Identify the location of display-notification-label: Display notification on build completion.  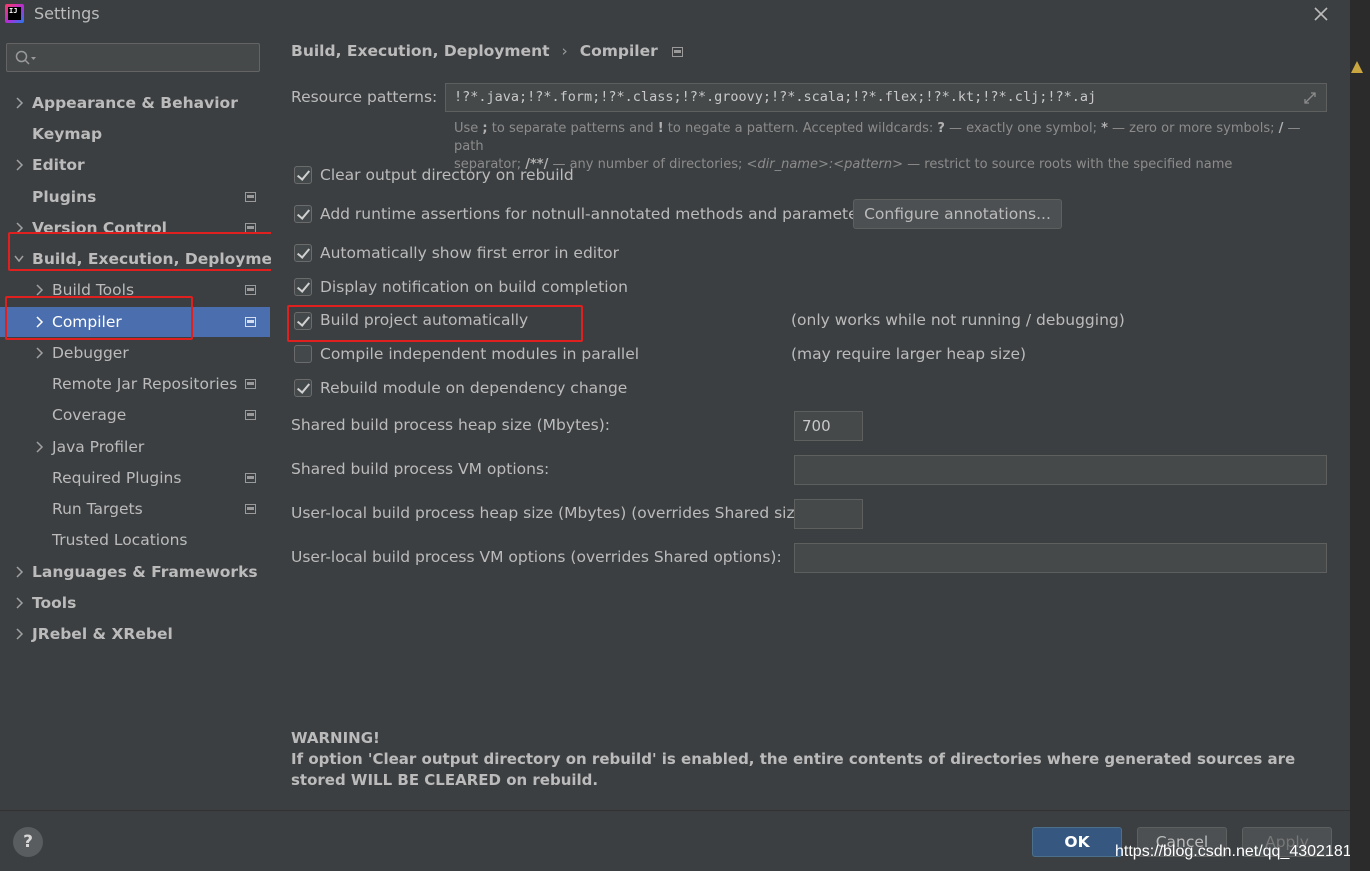
(474, 287).